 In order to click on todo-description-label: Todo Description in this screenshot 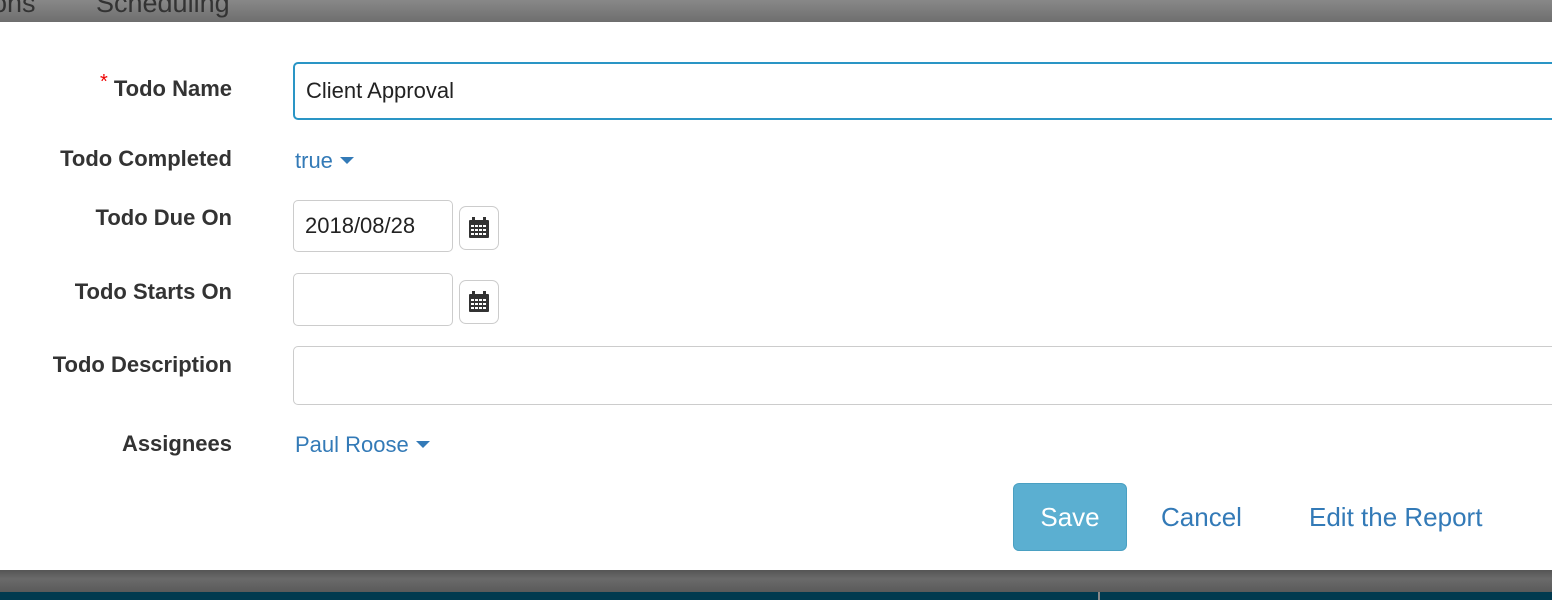, I will do `click(142, 364)`.